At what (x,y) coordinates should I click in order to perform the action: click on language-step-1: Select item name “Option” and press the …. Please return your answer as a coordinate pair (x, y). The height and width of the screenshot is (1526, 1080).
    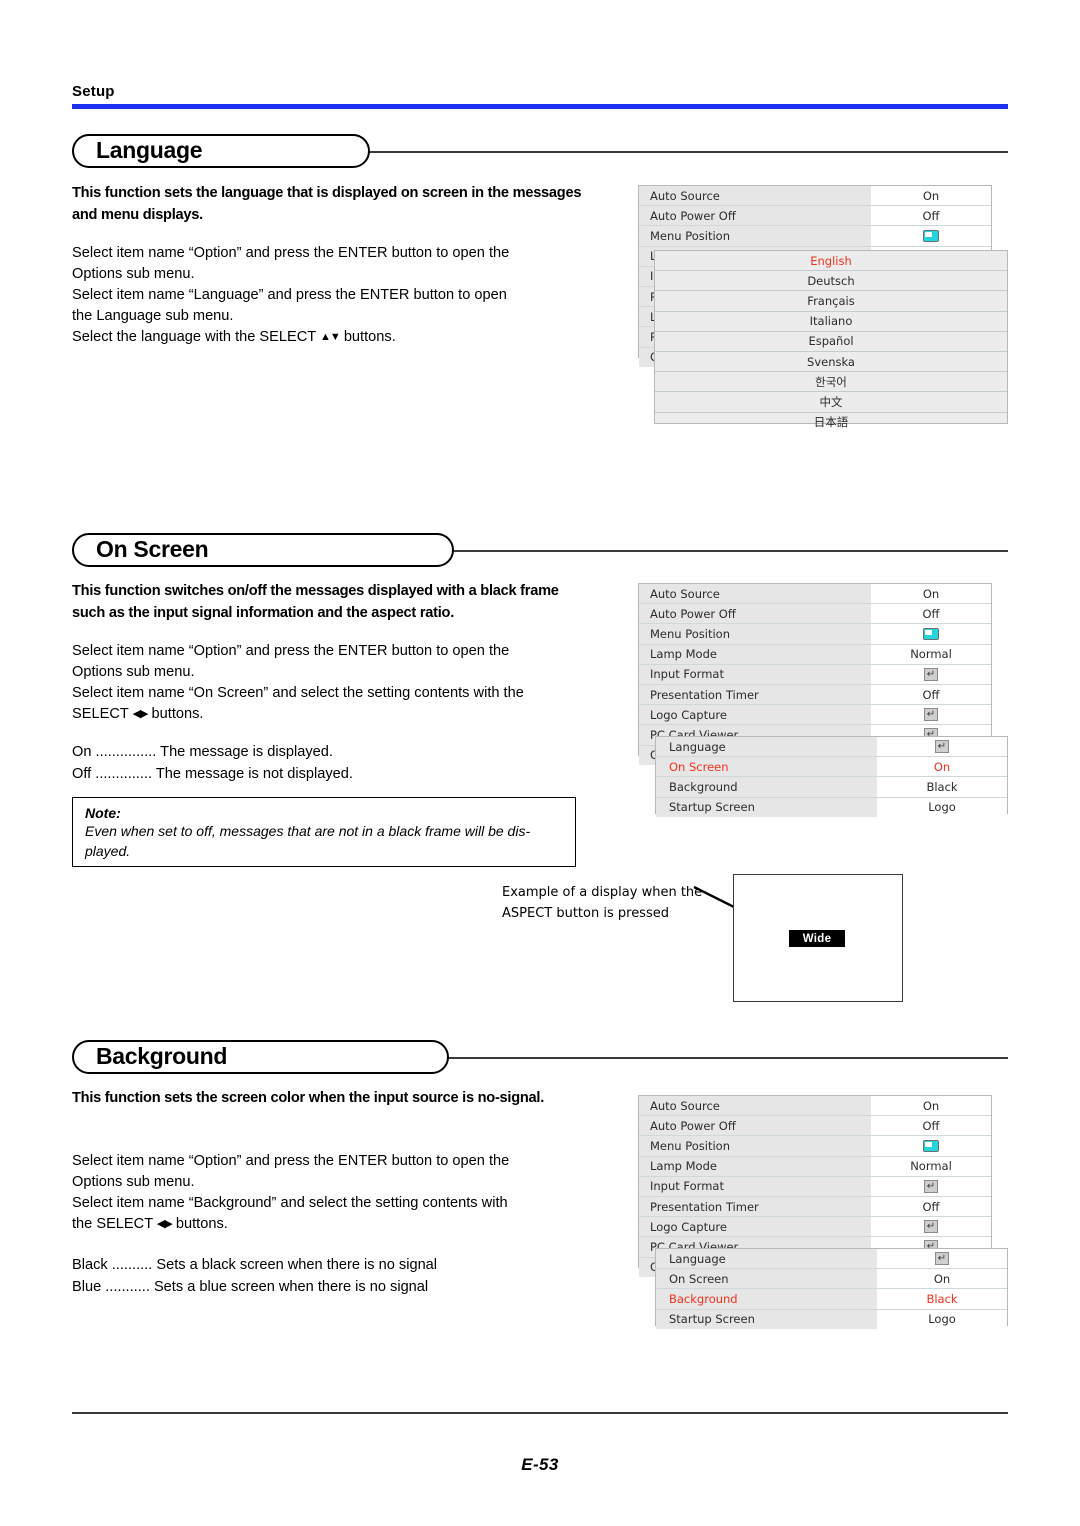
    Looking at the image, I should click on (291, 253).